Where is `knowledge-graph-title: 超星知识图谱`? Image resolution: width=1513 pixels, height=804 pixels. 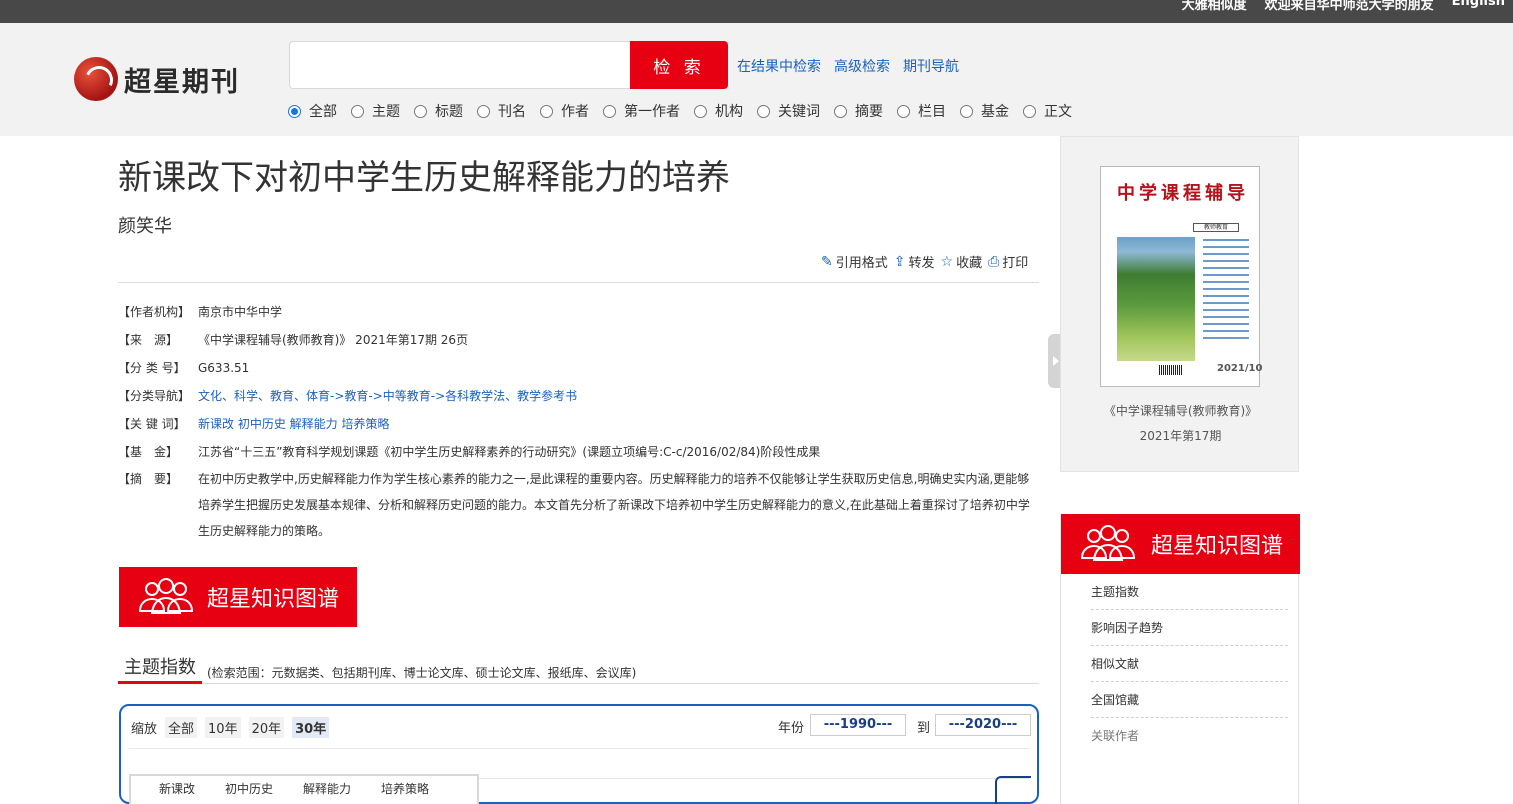
knowledge-graph-title: 超星知识图谱 is located at coordinates (273, 599).